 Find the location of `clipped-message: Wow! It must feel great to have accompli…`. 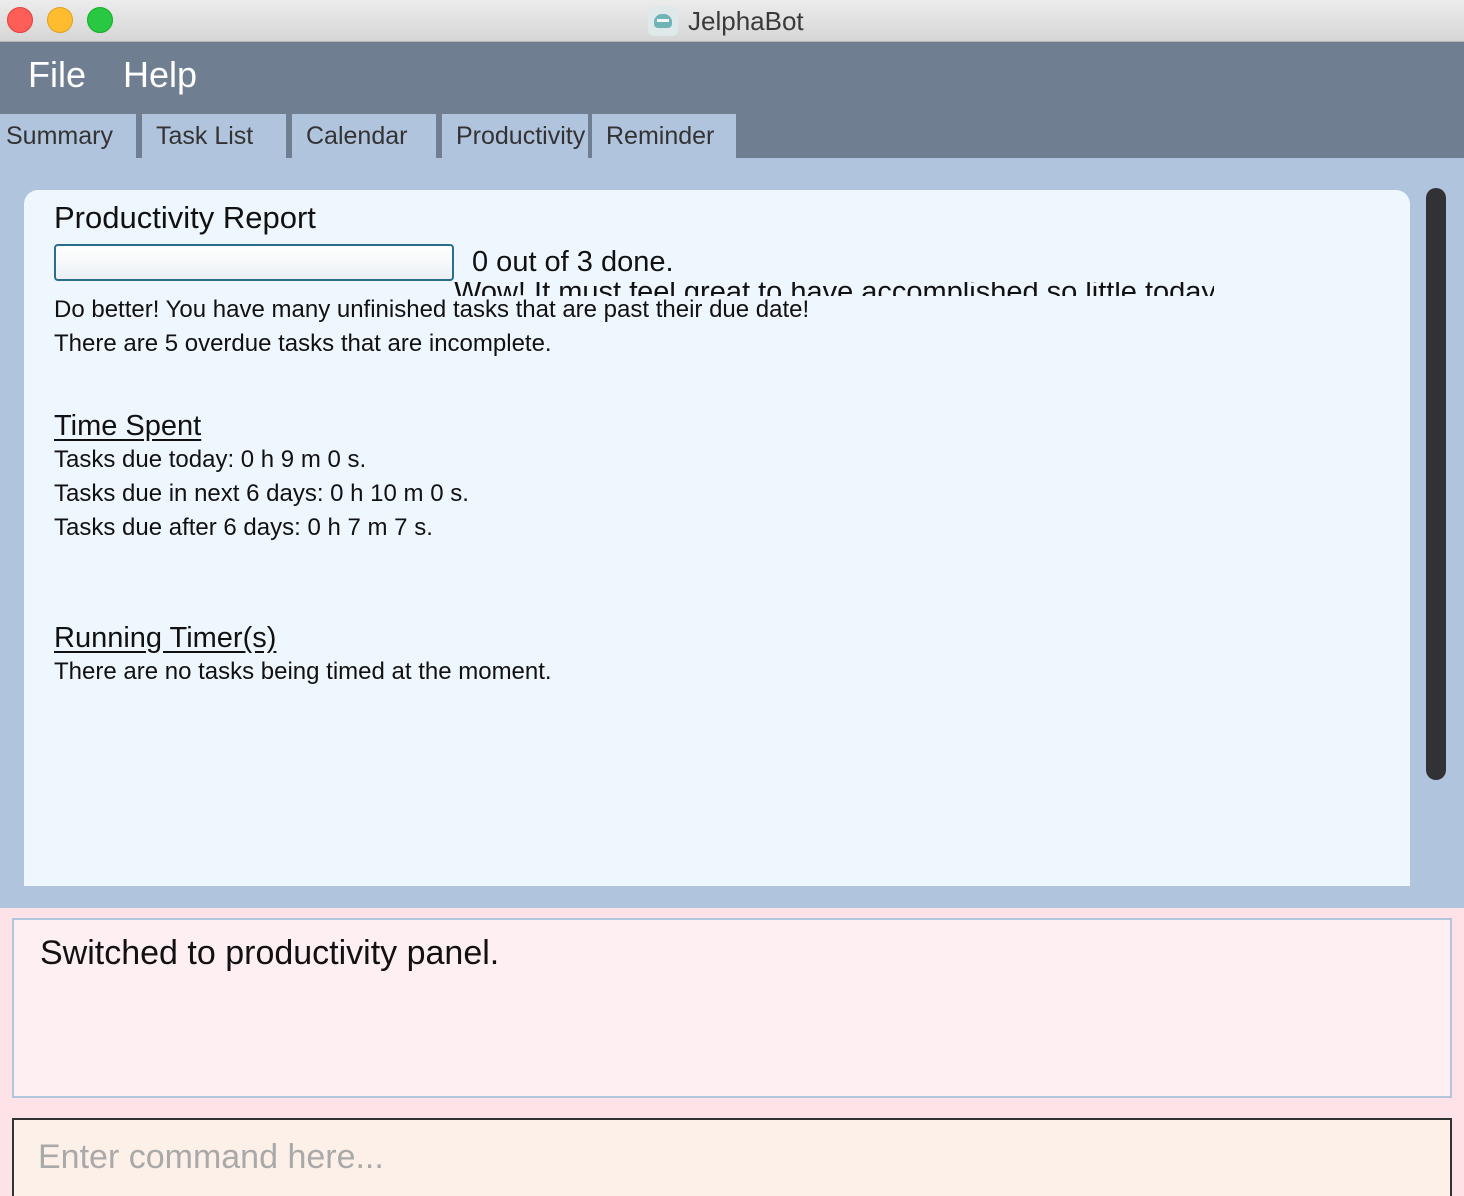

clipped-message: Wow! It must feel great to have accompli… is located at coordinates (834, 289).